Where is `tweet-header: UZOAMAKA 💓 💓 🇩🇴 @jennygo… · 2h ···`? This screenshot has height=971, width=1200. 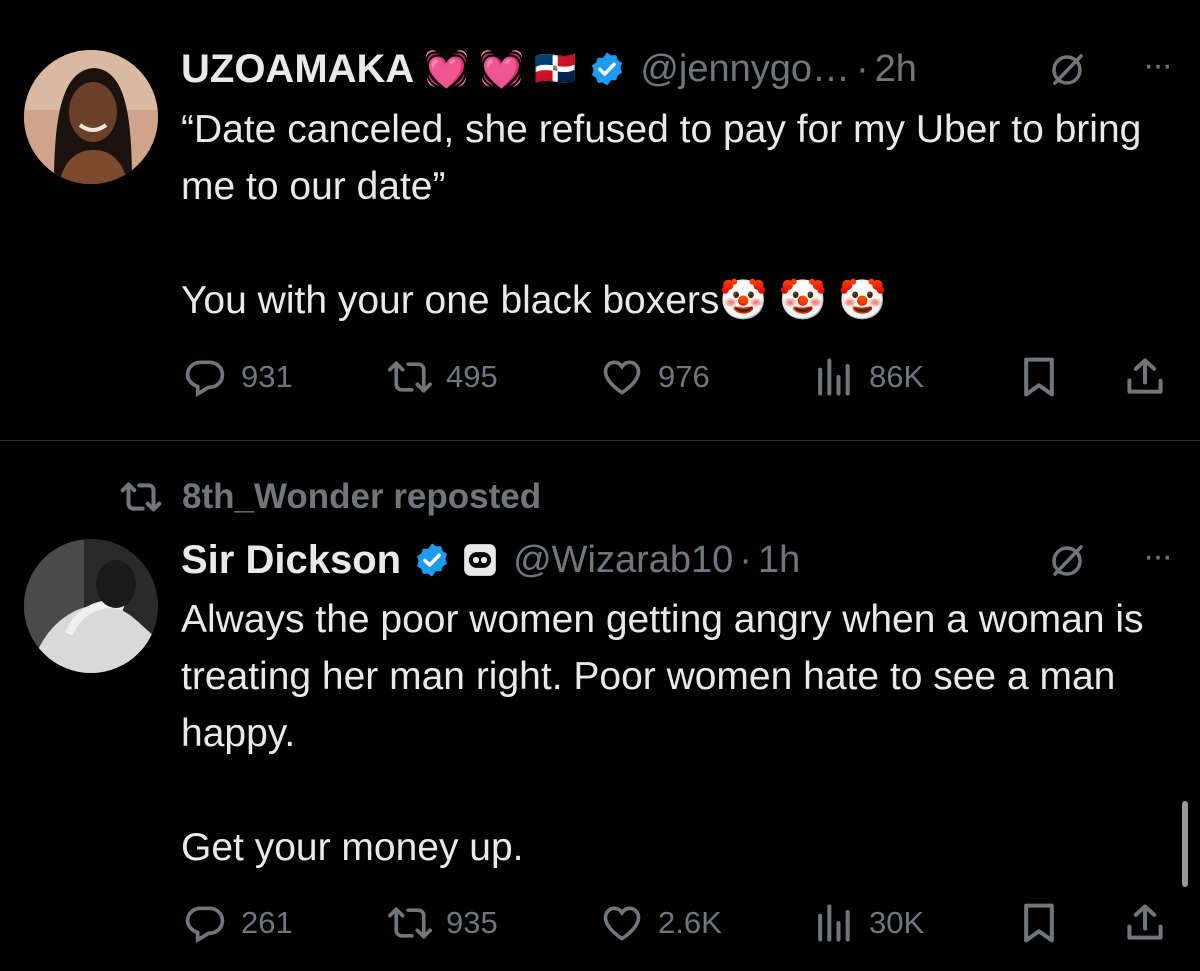 tweet-header: UZOAMAKA 💓 💓 🇩🇴 @jennygo… · 2h ··· is located at coordinates (677, 69).